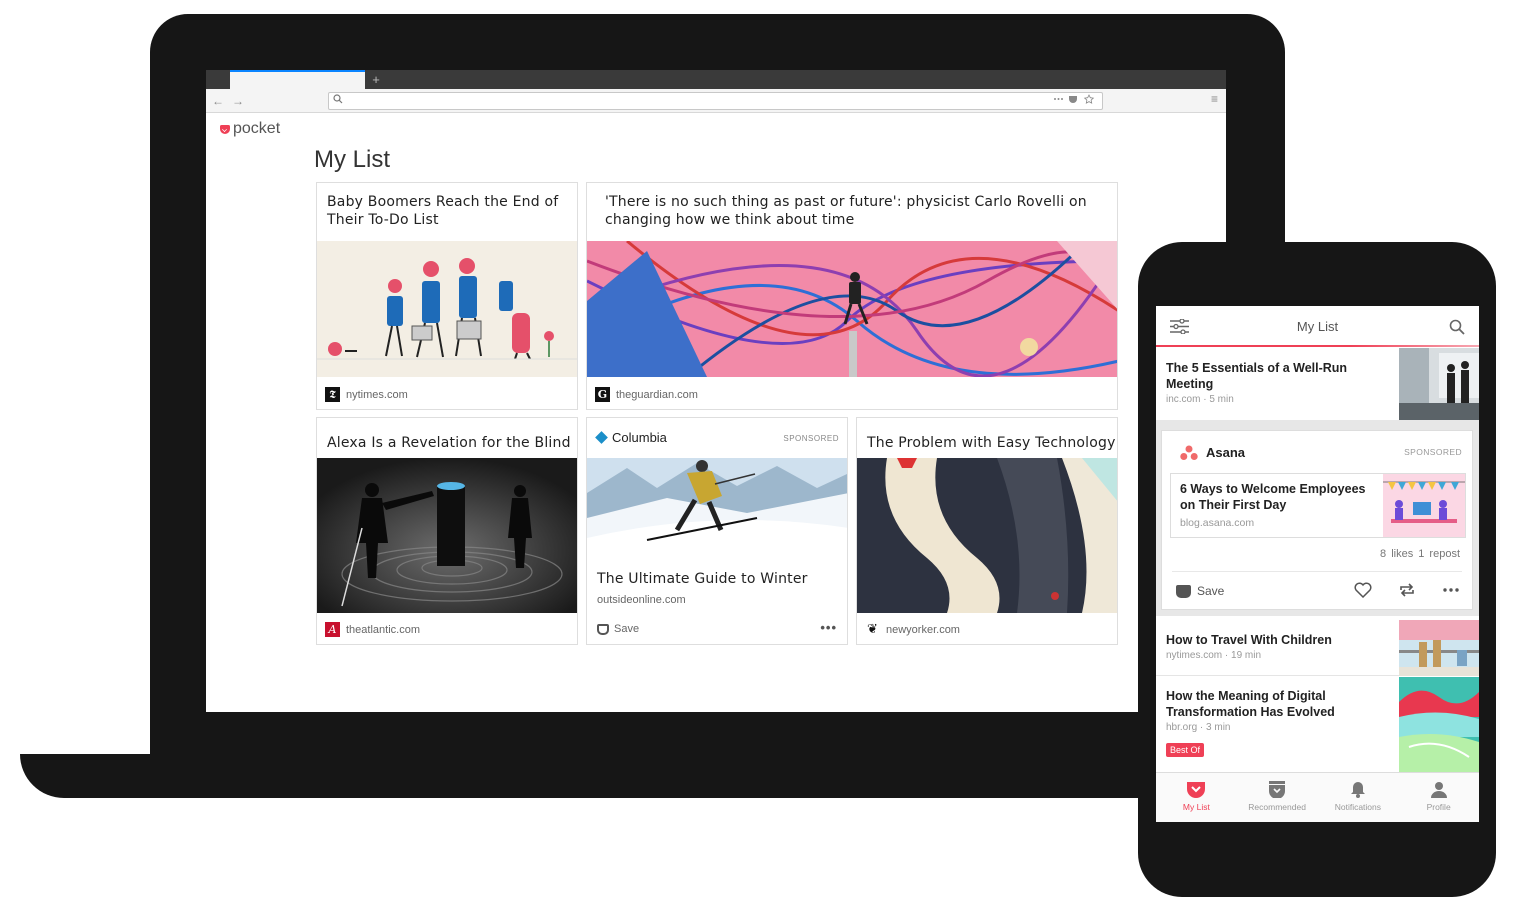 This screenshot has height=922, width=1516. I want to click on item-title: The 5 Essentials of a Well-Run Meeting, so click(1266, 376).